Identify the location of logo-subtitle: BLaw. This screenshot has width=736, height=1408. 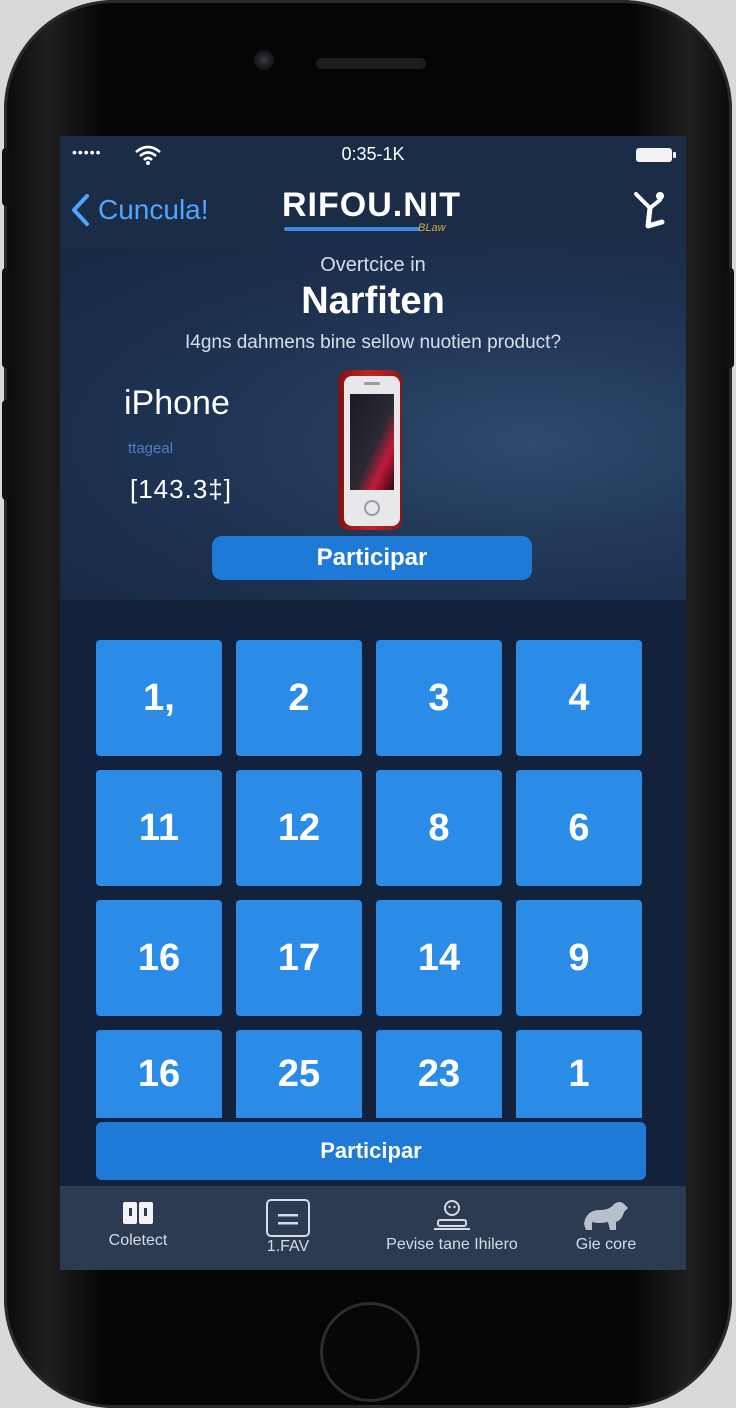
(432, 228).